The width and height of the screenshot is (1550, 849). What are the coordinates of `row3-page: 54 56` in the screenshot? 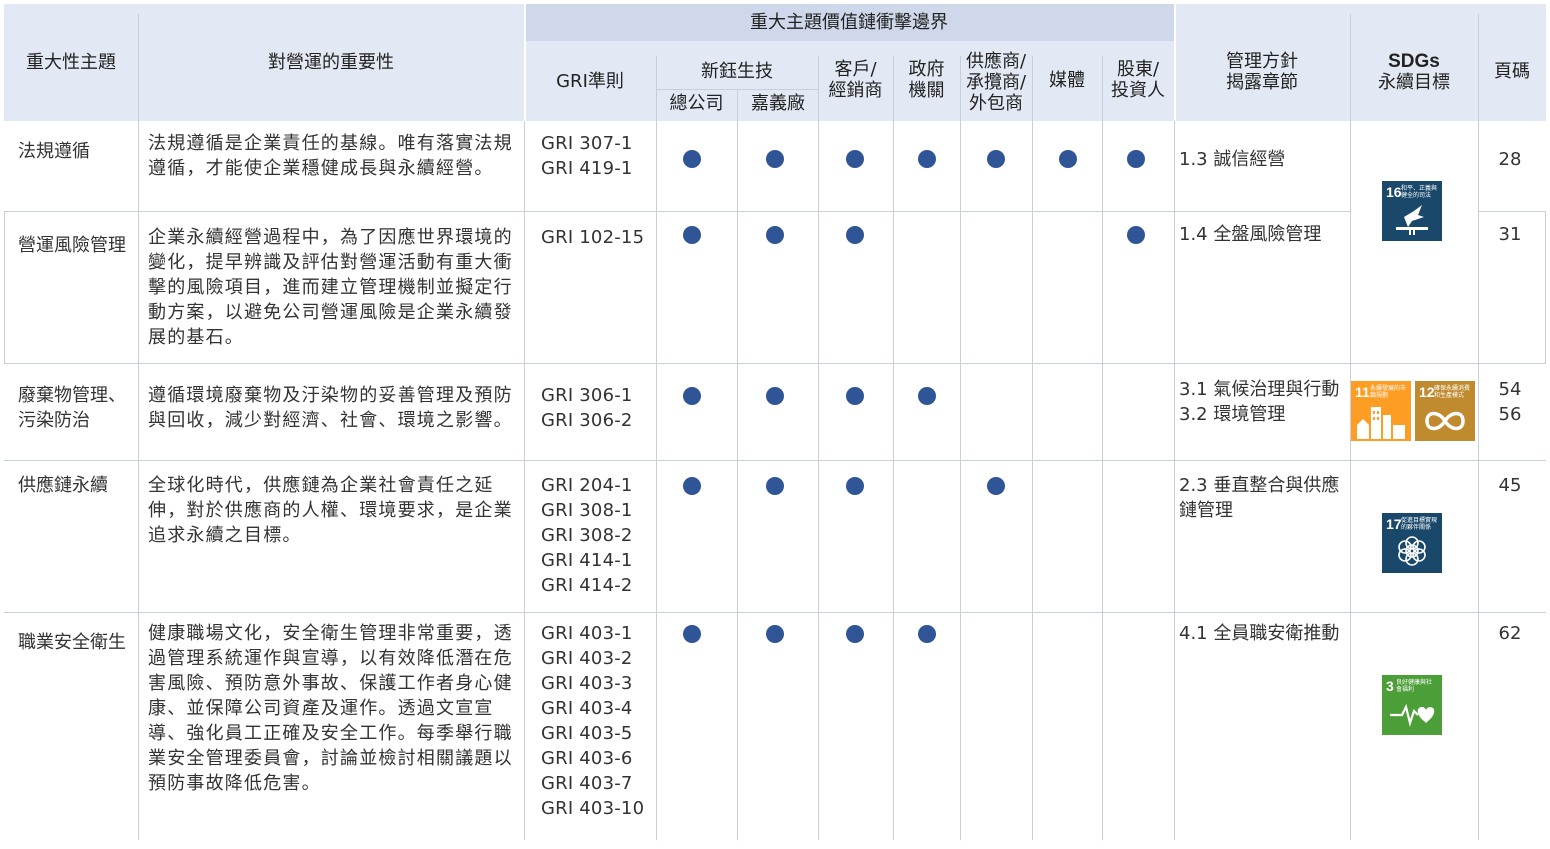 It's located at (1510, 402).